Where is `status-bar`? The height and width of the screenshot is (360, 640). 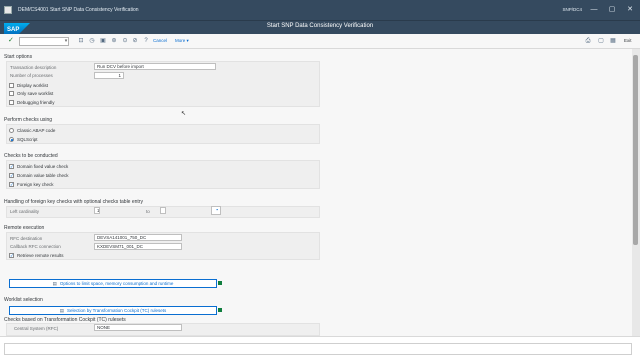
status-bar is located at coordinates (320, 348).